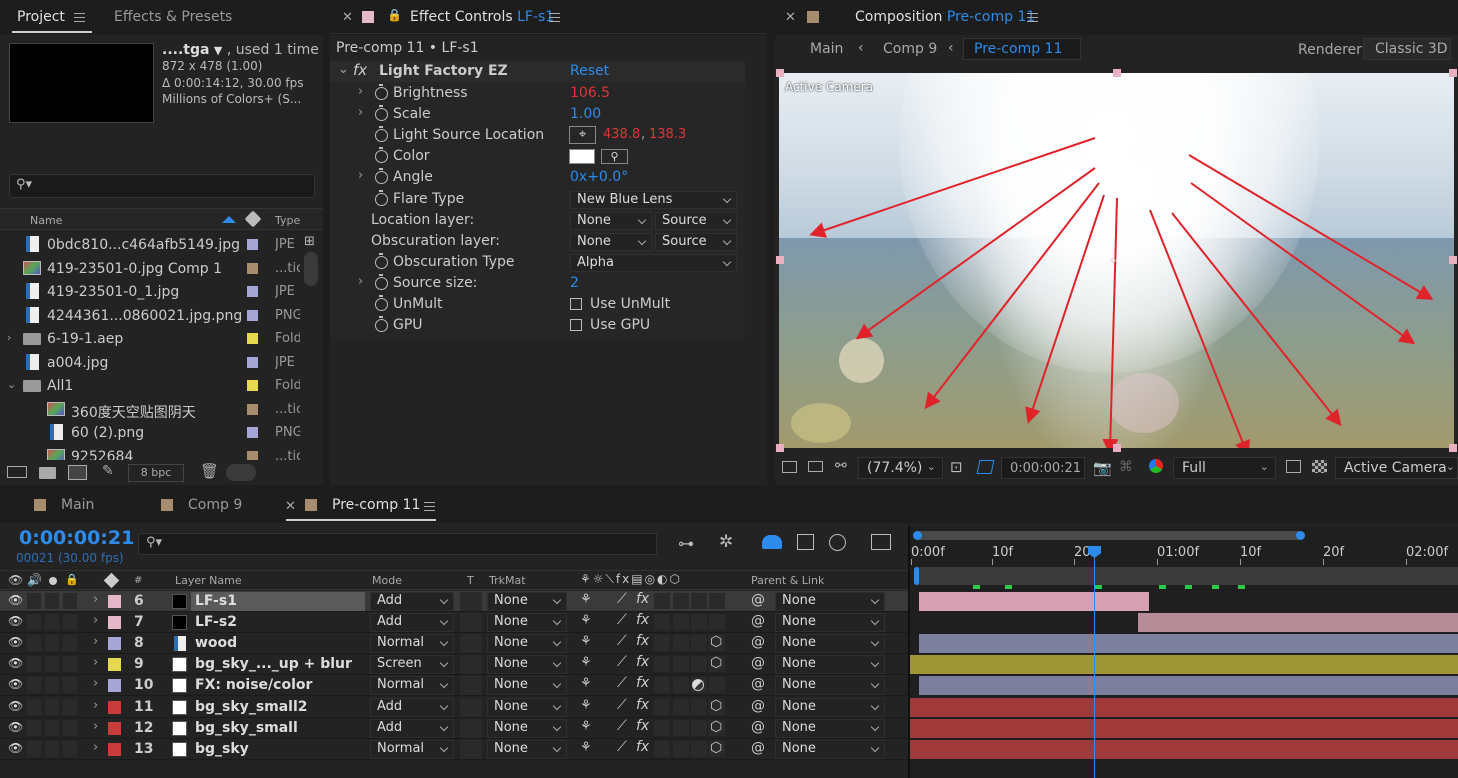  Describe the element at coordinates (621, 134) in the screenshot. I see `location-x: 438.8` at that location.